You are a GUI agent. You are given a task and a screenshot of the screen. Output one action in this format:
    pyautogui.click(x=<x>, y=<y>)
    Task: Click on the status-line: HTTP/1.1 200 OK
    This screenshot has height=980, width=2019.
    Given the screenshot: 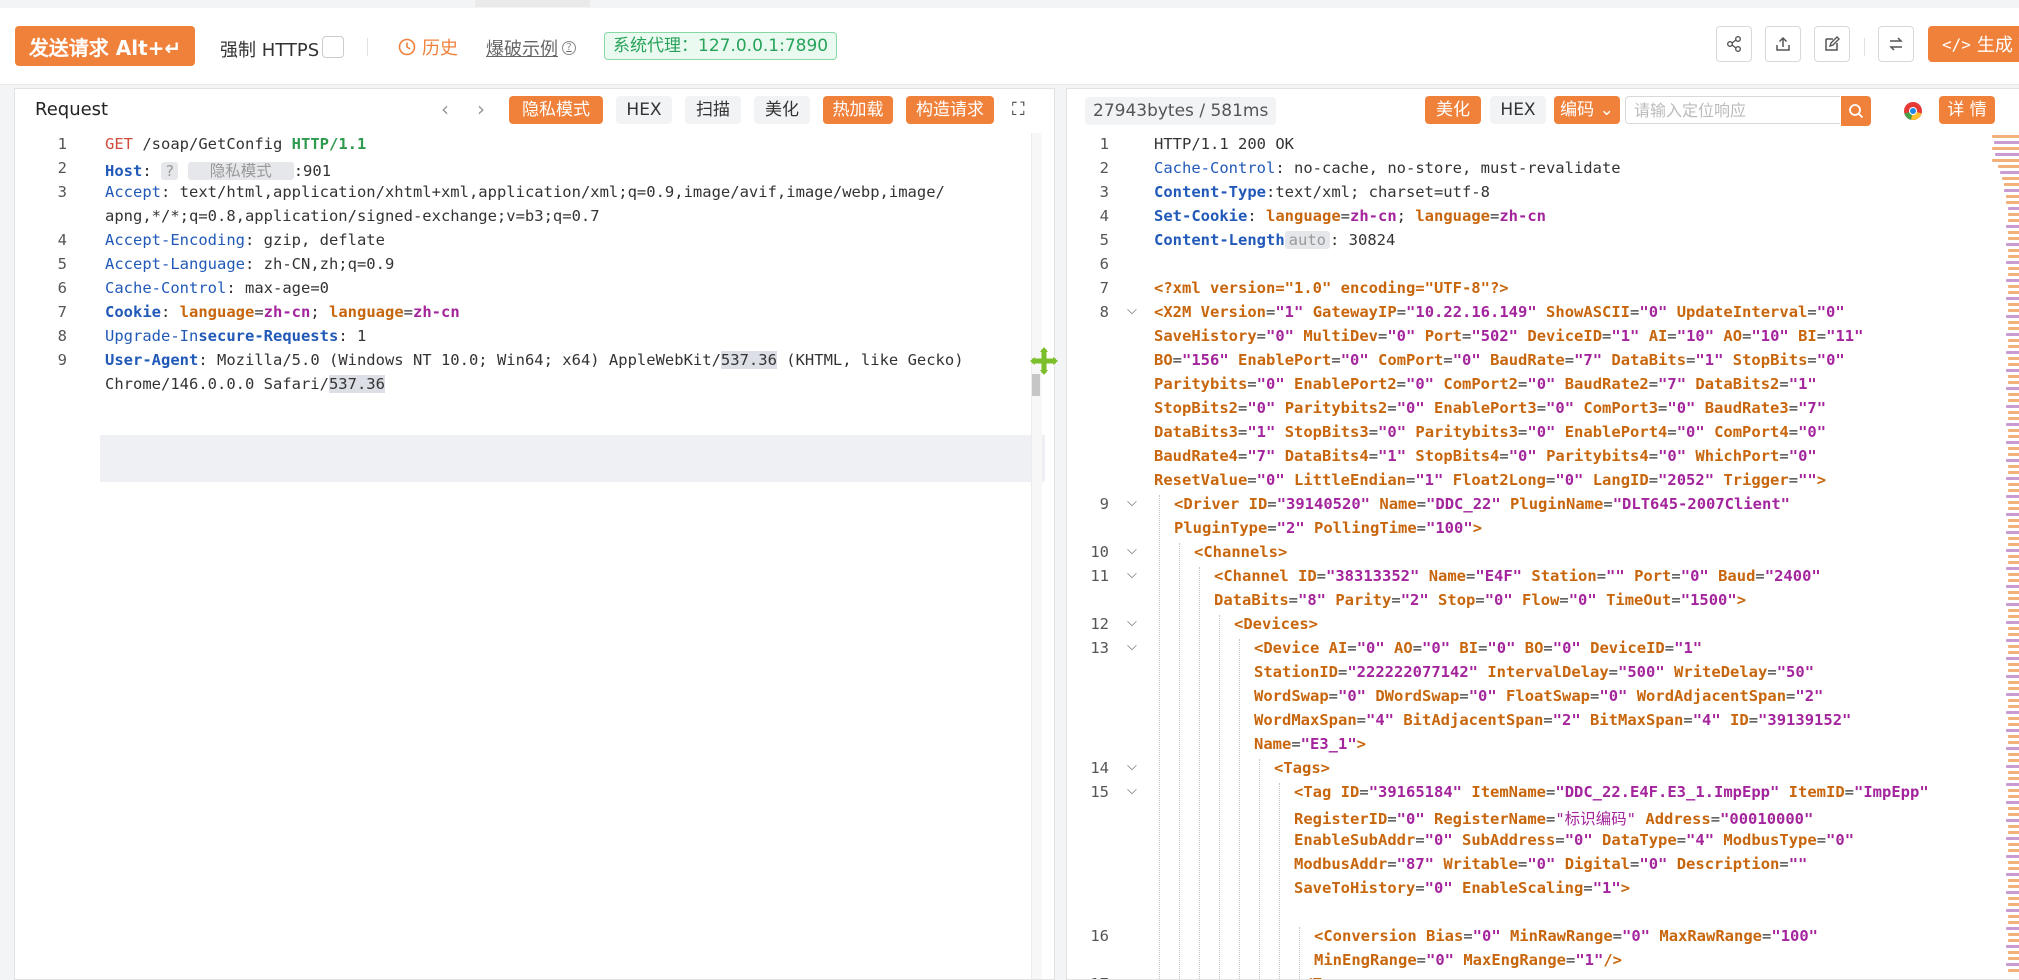 What is the action you would take?
    pyautogui.click(x=1224, y=144)
    